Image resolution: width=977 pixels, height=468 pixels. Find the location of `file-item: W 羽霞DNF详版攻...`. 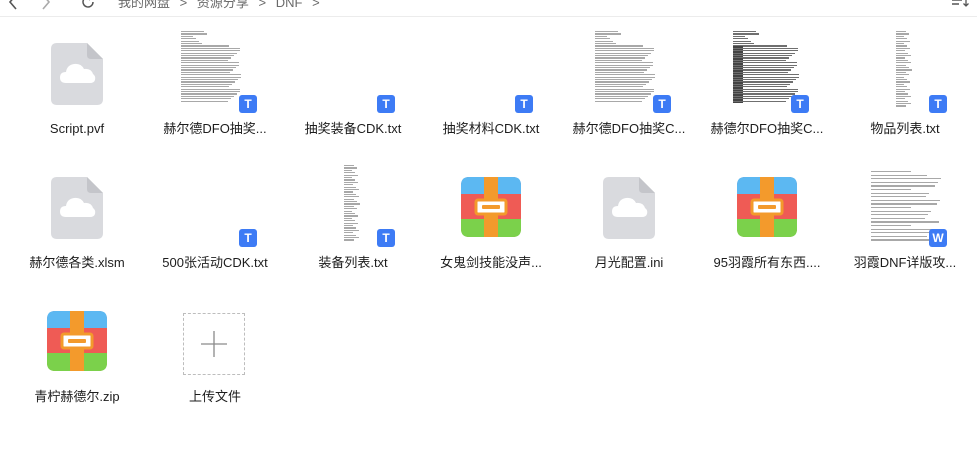

file-item: W 羽霞DNF详版攻... is located at coordinates (905, 220).